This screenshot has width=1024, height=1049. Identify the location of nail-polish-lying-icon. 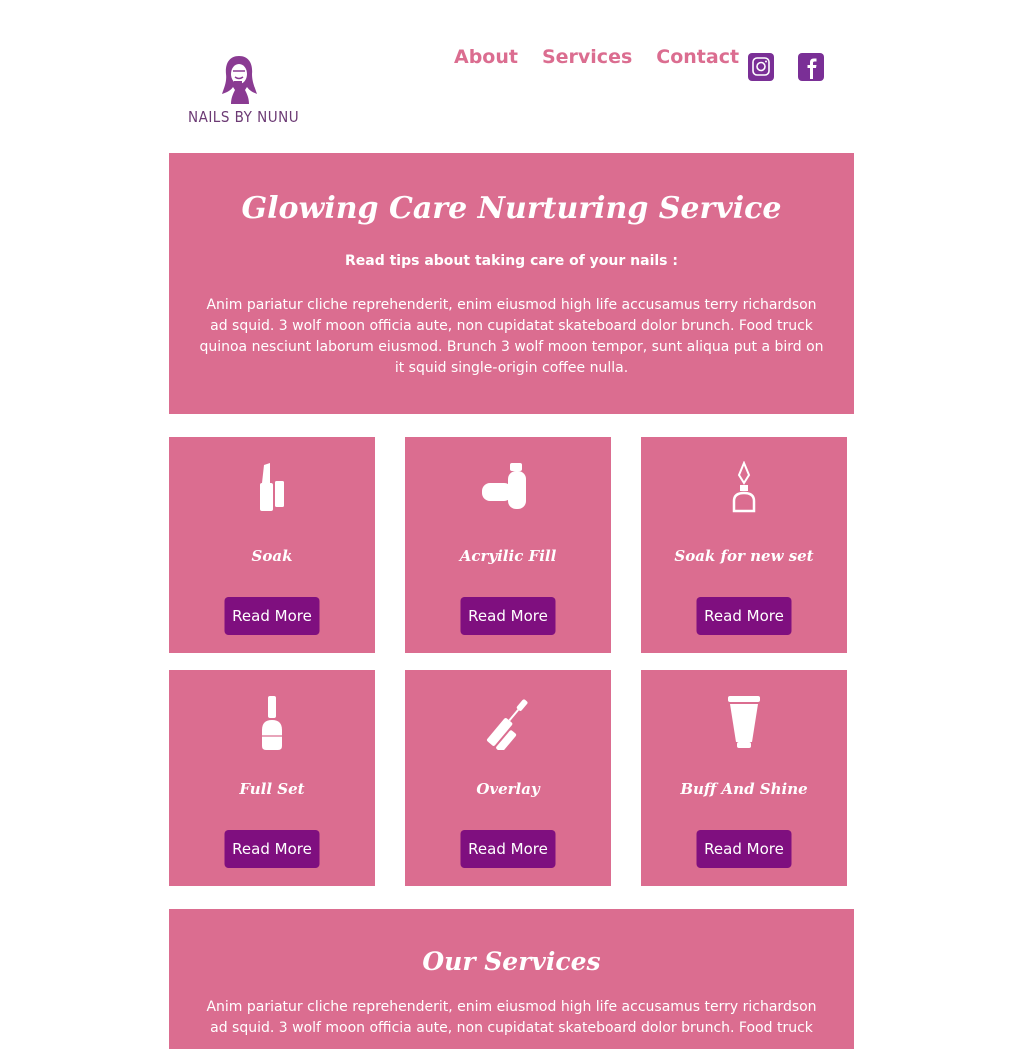
(508, 487).